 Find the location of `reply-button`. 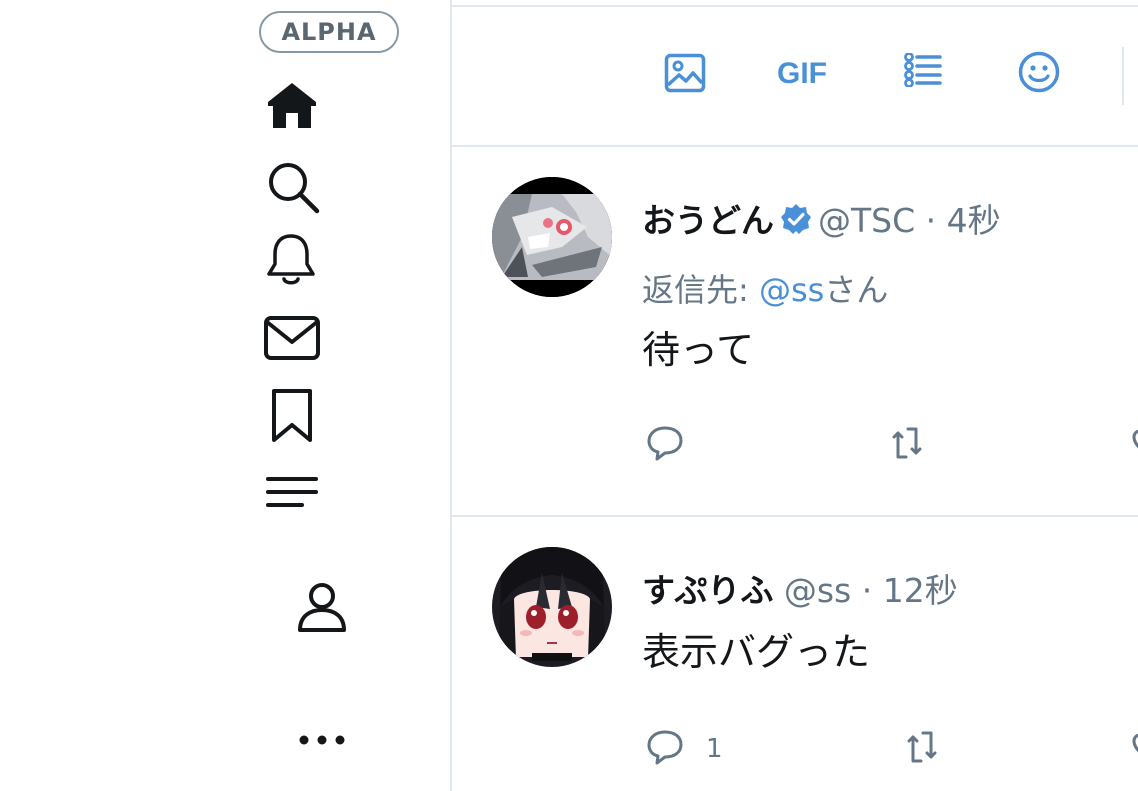

reply-button is located at coordinates (676, 445).